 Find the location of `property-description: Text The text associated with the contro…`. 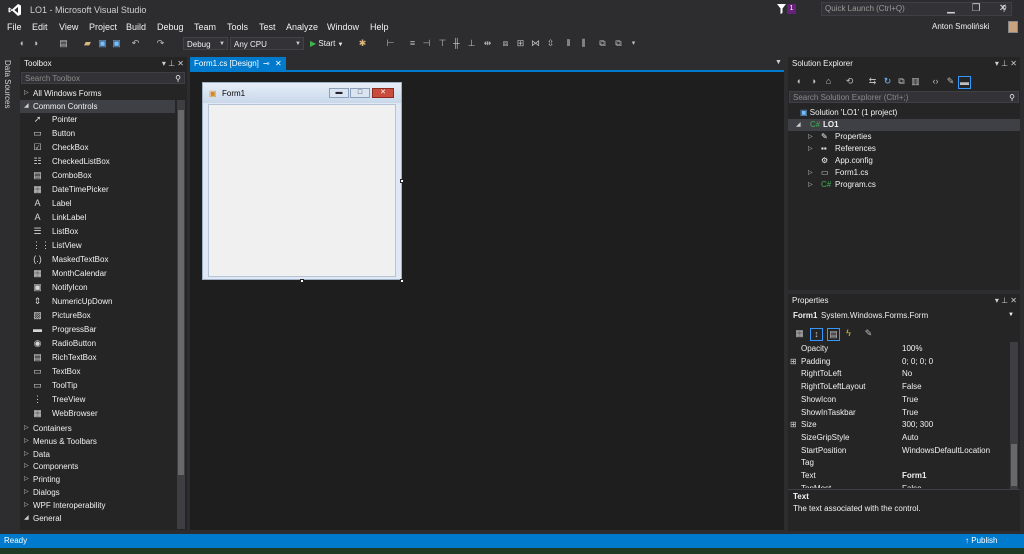

property-description: Text The text associated with the contro… is located at coordinates (904, 510).